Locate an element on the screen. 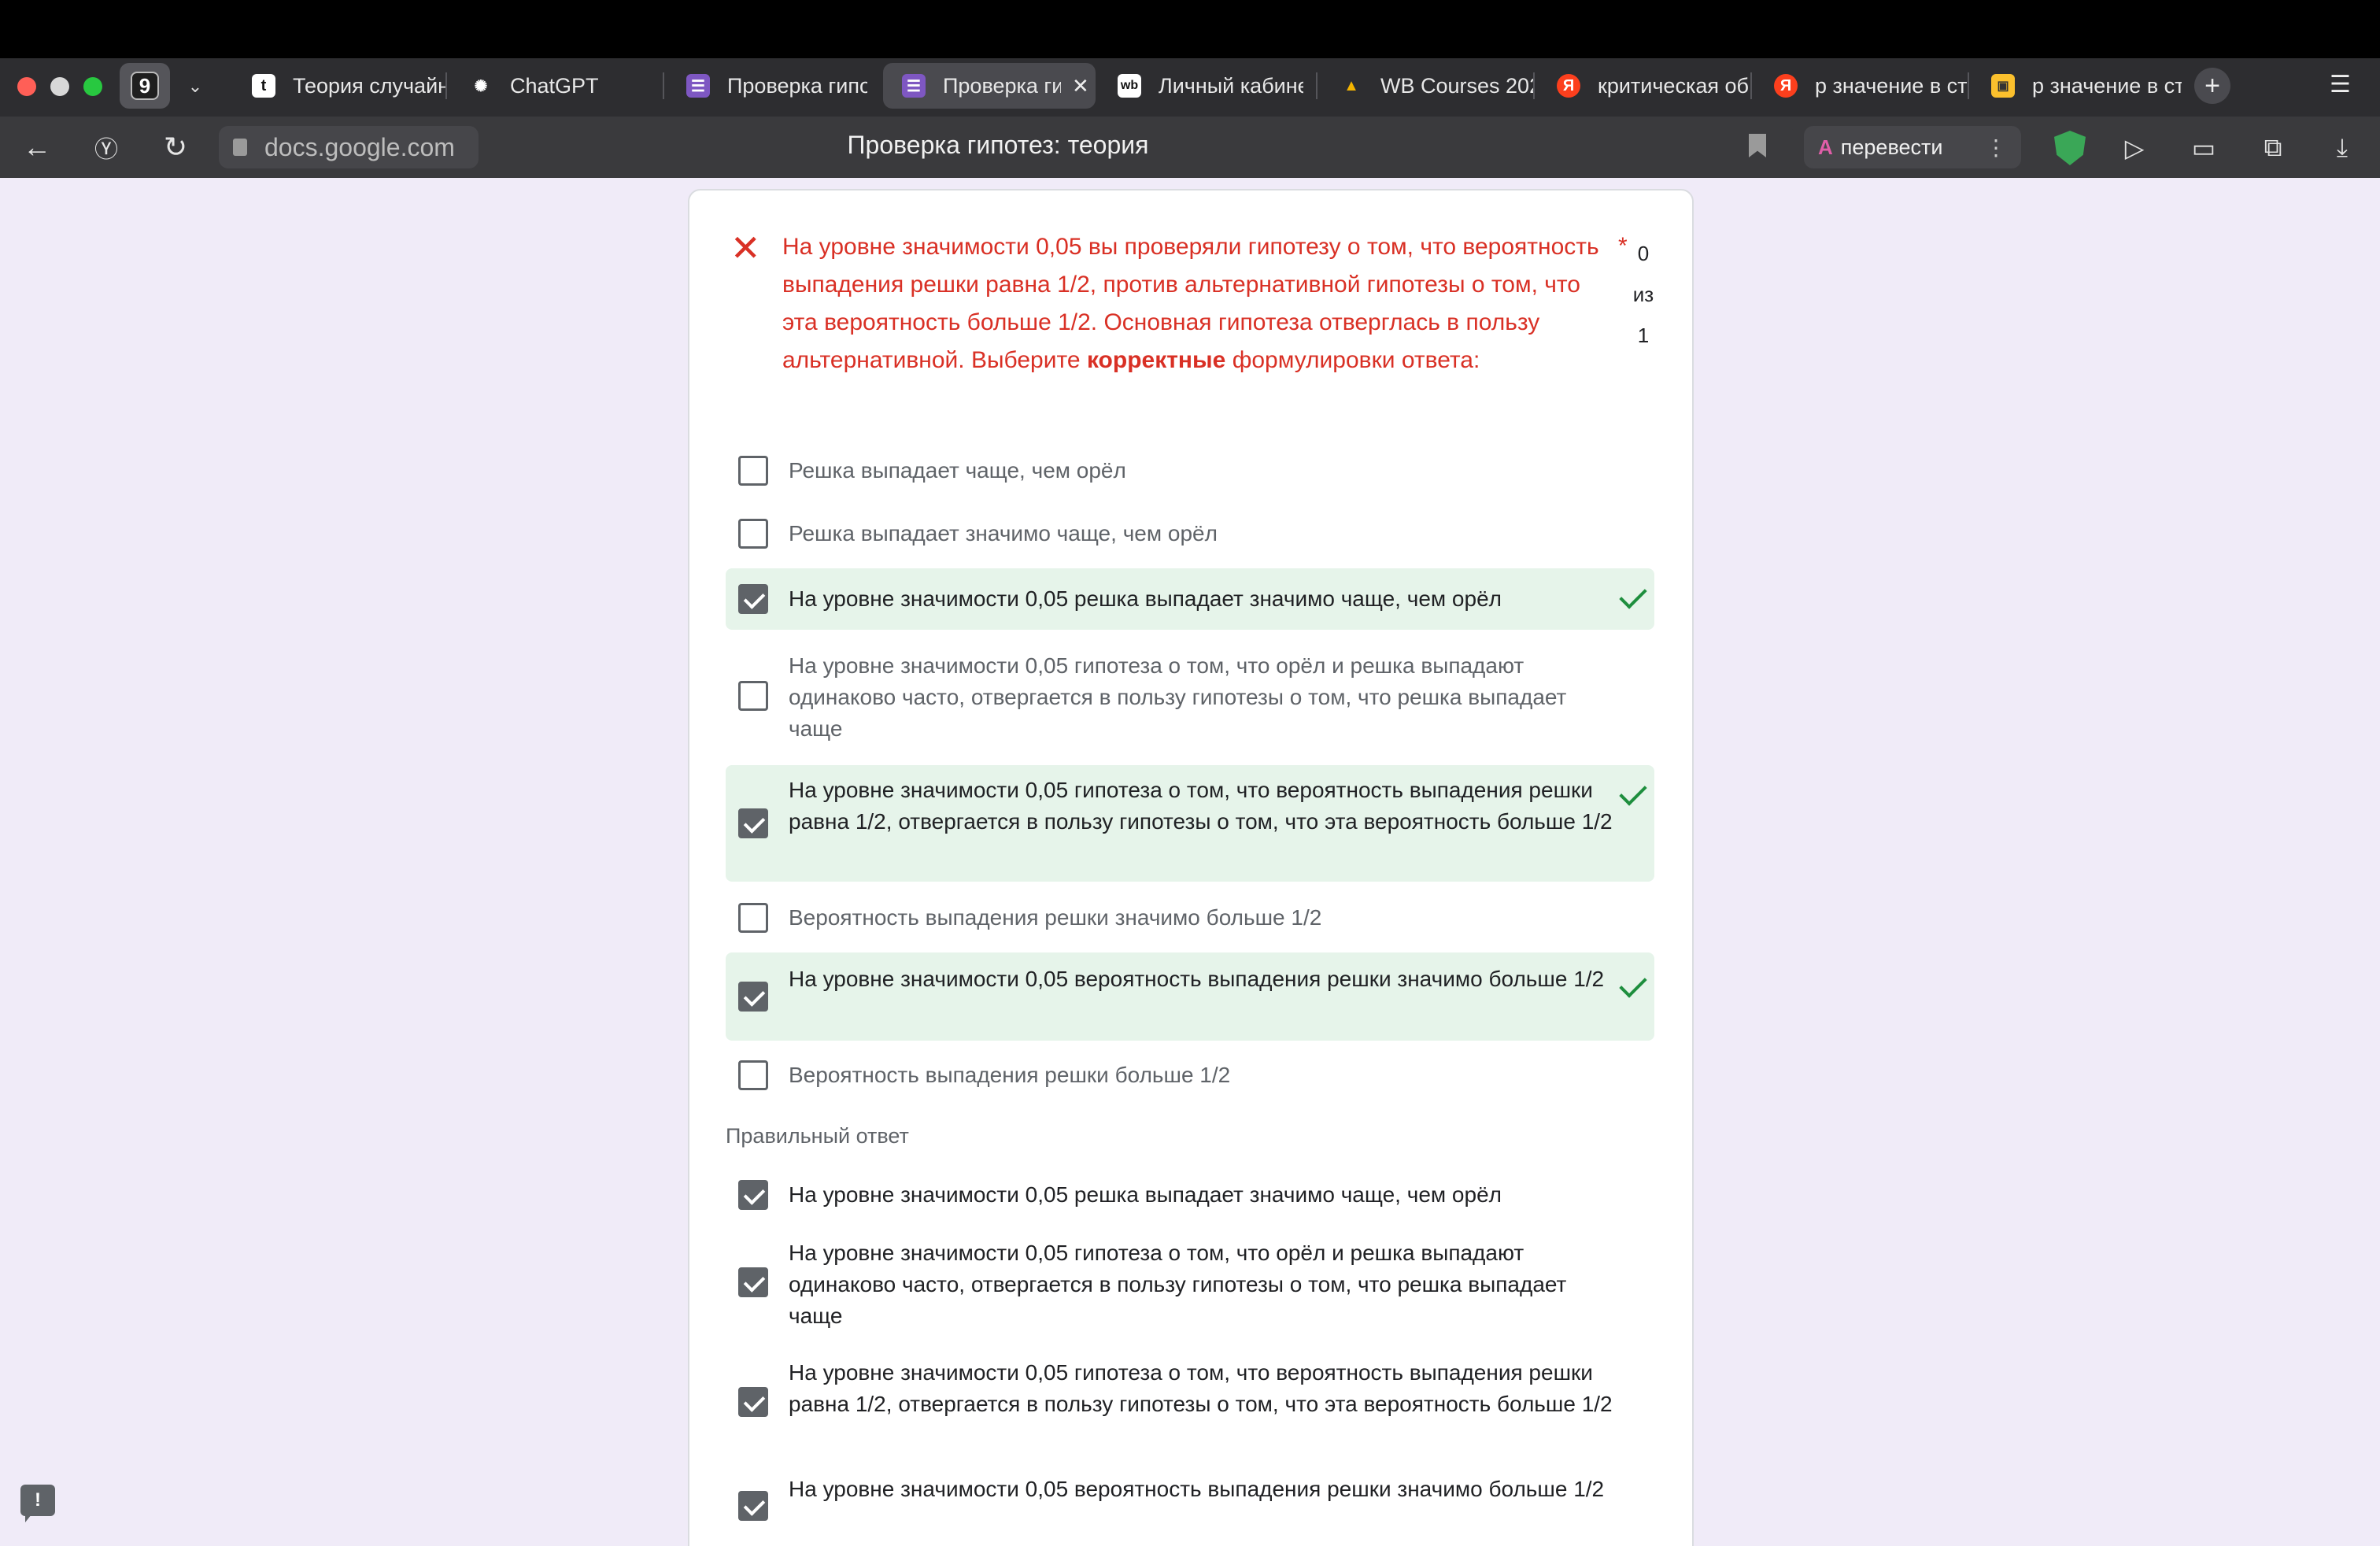 Image resolution: width=2380 pixels, height=1546 pixels. tab-9: ▣ p значение в ст is located at coordinates (2077, 86).